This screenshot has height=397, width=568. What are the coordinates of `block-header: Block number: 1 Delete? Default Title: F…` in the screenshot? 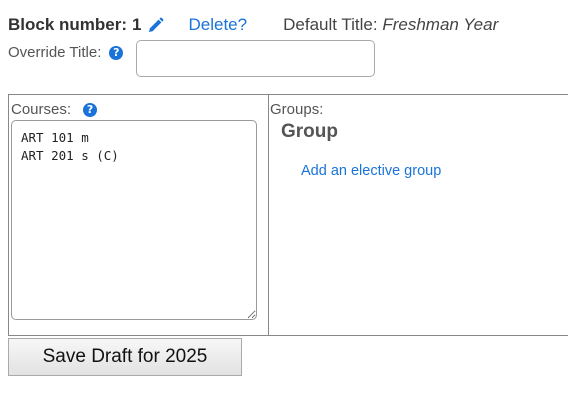 It's located at (253, 25).